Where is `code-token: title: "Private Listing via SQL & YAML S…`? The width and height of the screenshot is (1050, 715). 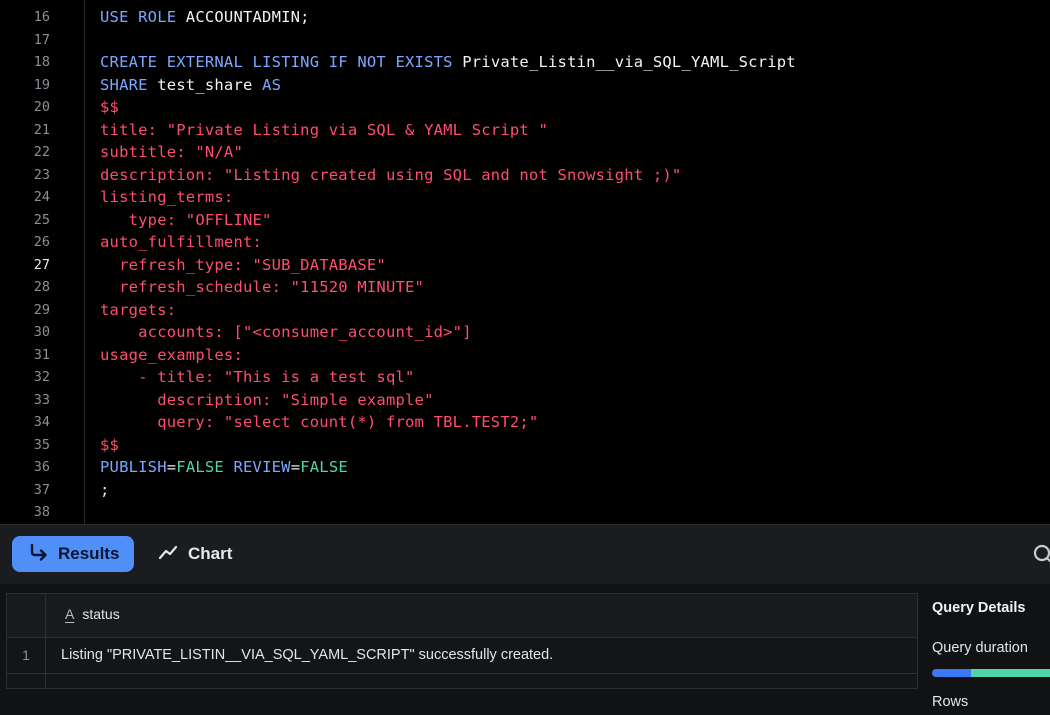
code-token: title: "Private Listing via SQL & YAML S… is located at coordinates (324, 129).